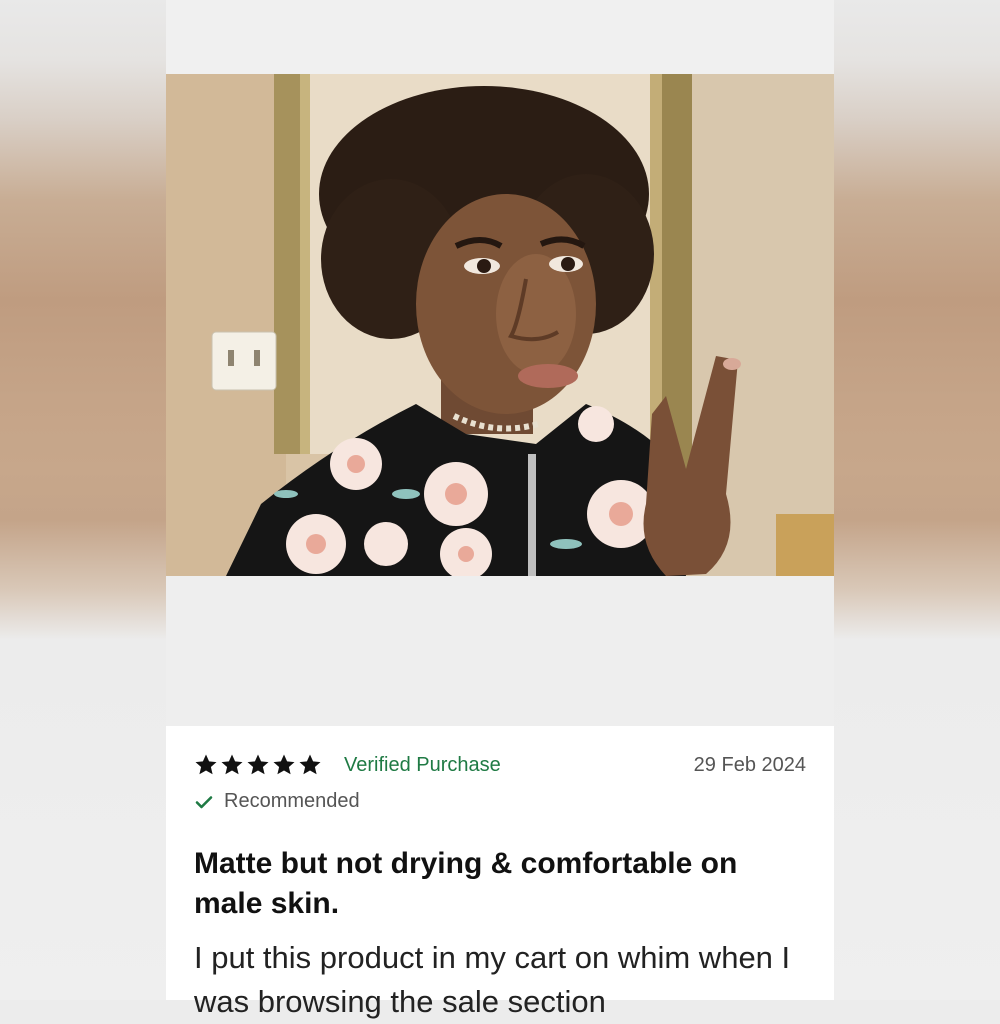 The width and height of the screenshot is (1000, 1024). I want to click on recommended-label: Recommended, so click(292, 801).